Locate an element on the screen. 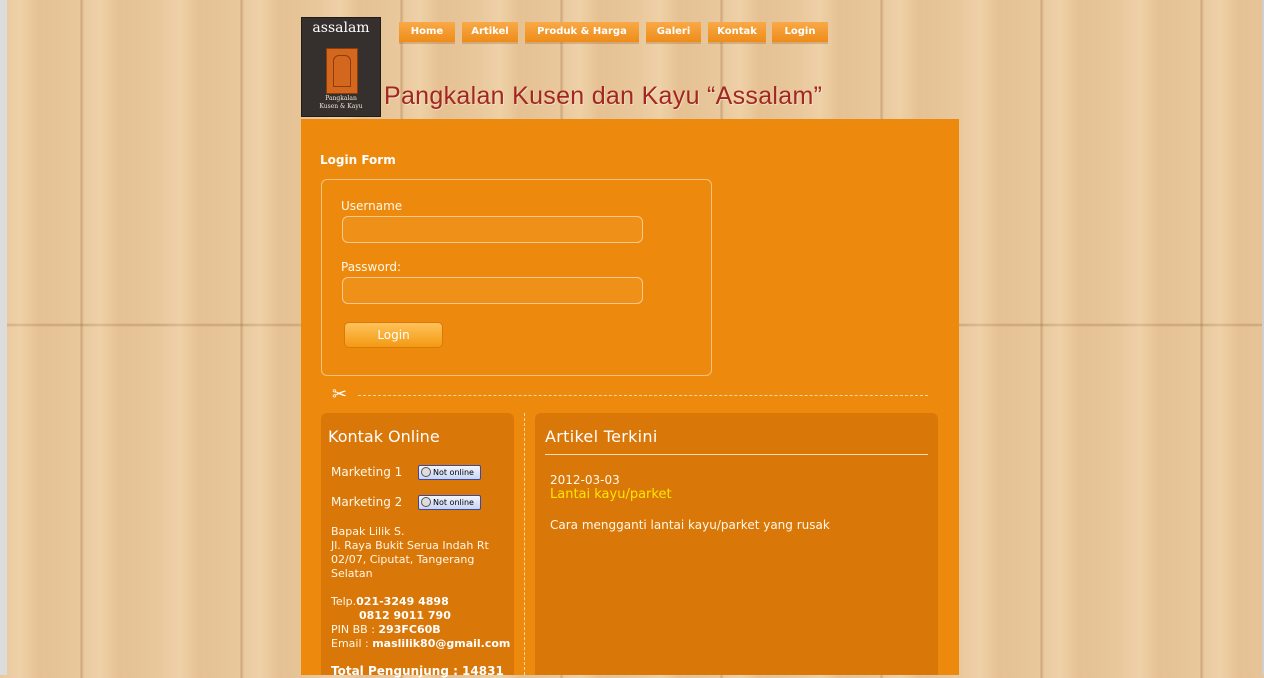  kontak-online-title: Kontak Online is located at coordinates (384, 436).